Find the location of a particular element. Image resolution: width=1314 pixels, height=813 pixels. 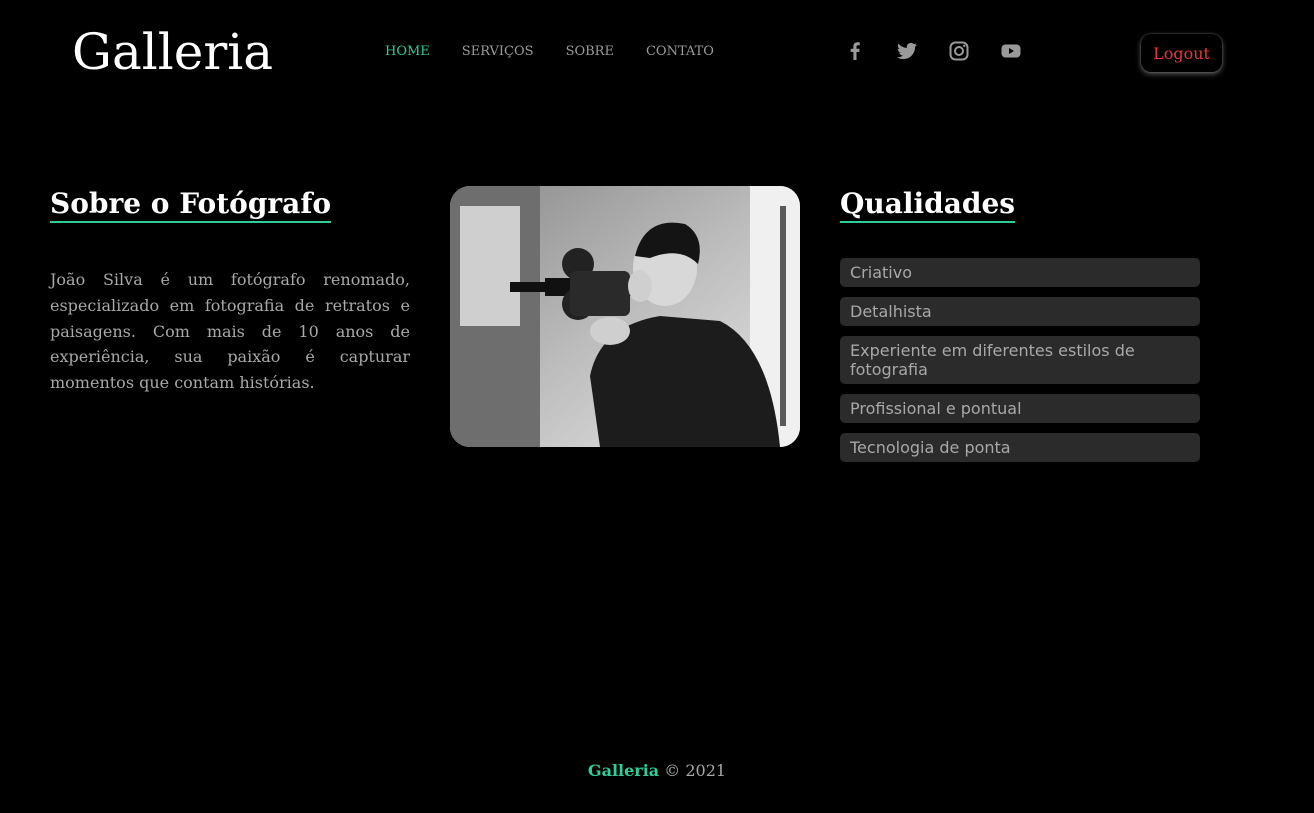

photographer-photo is located at coordinates (625, 316).